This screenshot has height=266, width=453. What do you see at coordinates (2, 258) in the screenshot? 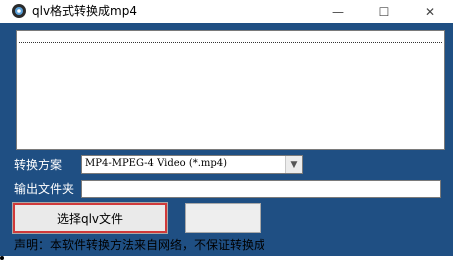
I see `bullet-dot` at bounding box center [2, 258].